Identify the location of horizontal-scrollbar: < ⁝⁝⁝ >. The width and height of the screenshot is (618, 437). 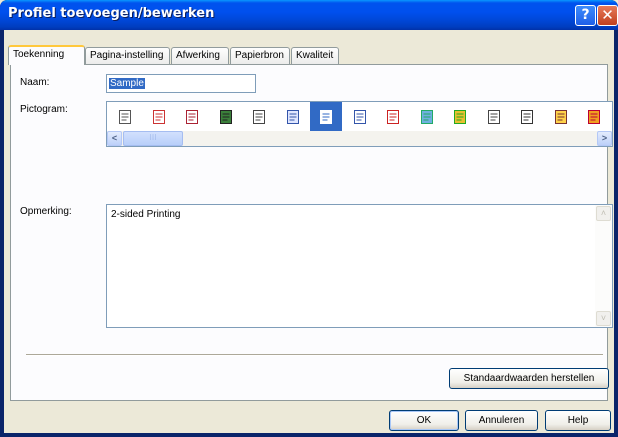
(359, 138).